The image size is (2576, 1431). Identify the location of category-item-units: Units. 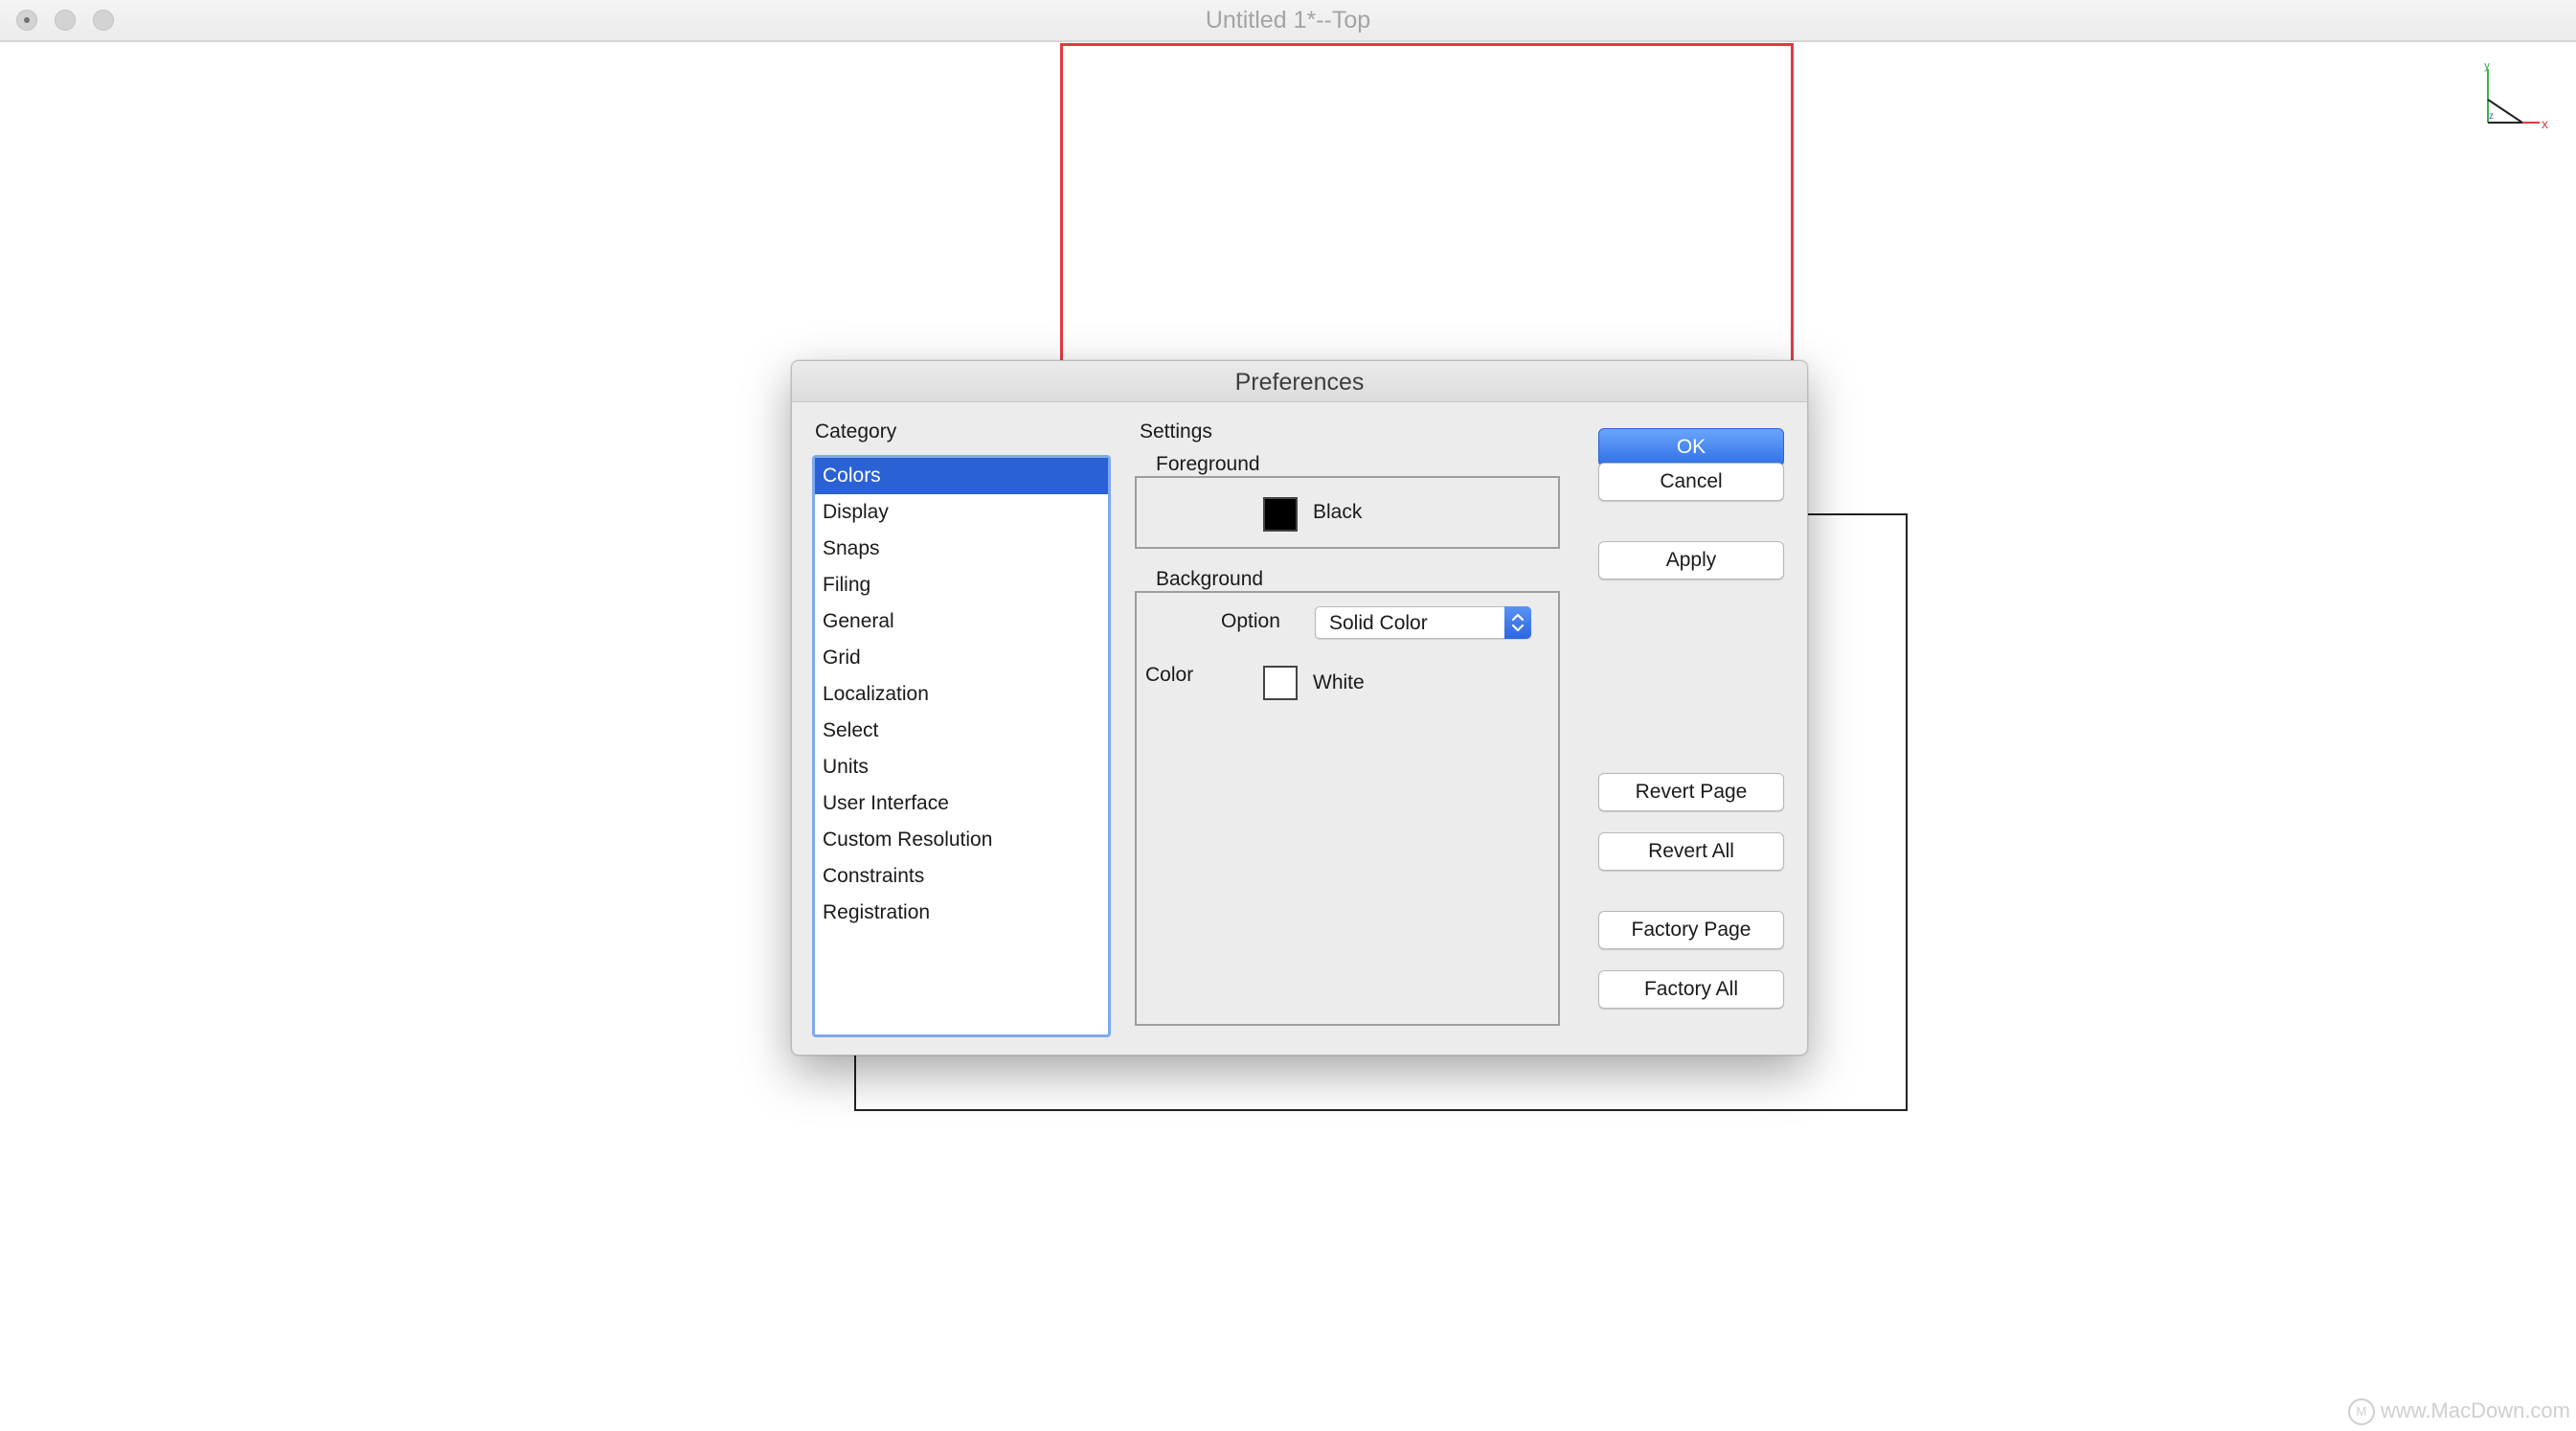
(961, 767).